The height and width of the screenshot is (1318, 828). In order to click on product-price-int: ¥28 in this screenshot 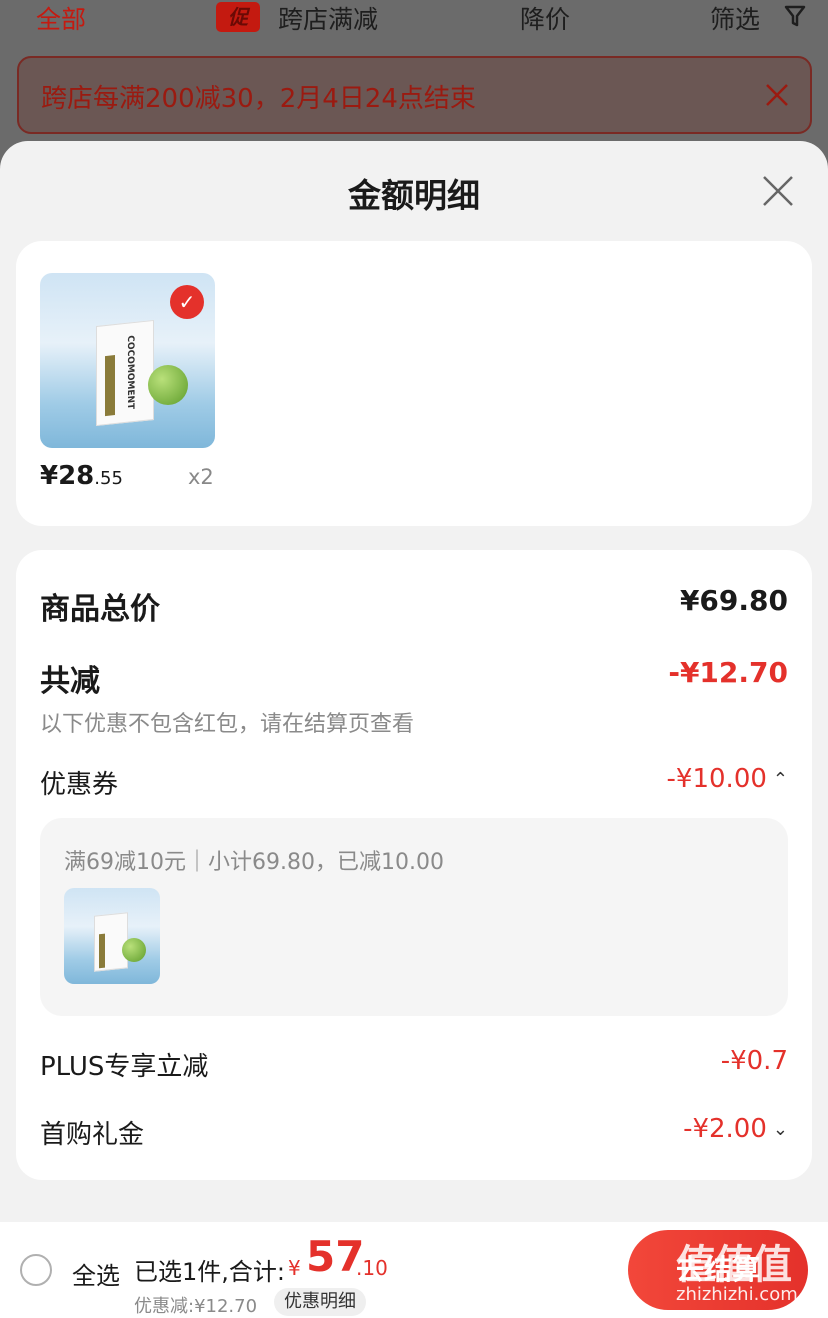, I will do `click(67, 476)`.